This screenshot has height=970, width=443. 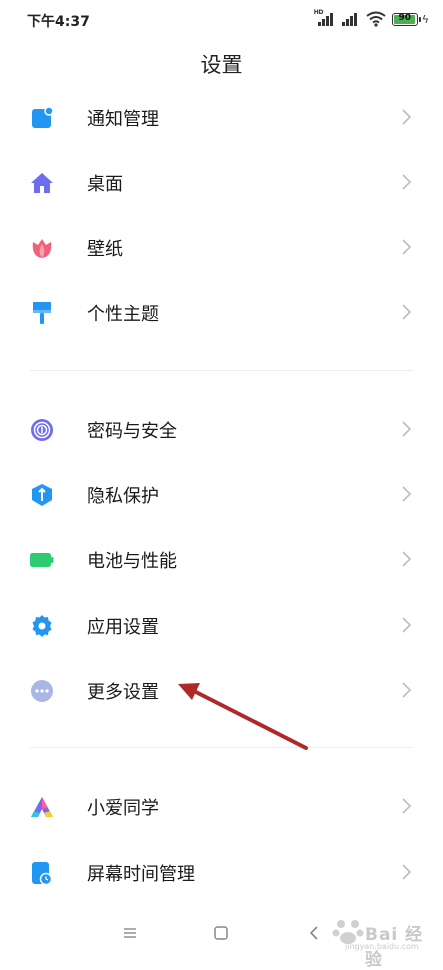 I want to click on settings-item-label: 屏幕时间管理, so click(x=141, y=874).